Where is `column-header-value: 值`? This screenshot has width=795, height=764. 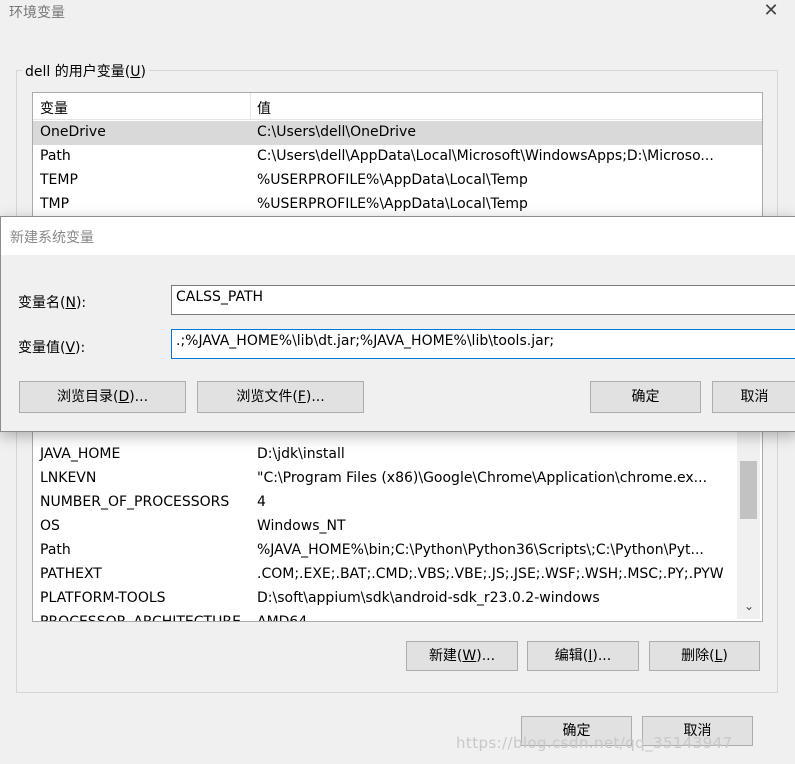
column-header-value: 值 is located at coordinates (264, 108).